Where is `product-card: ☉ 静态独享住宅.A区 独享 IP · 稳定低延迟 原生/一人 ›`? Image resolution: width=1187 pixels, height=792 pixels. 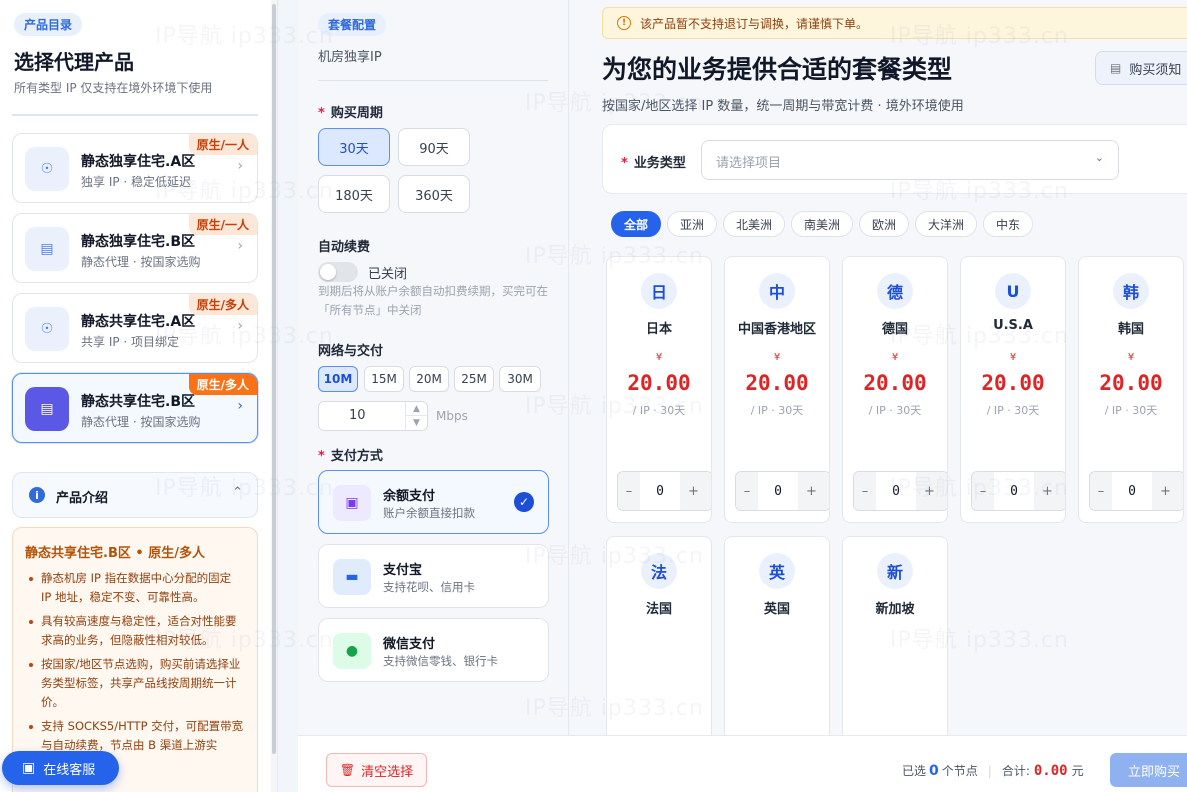 product-card: ☉ 静态独享住宅.A区 独享 IP · 稳定低延迟 原生/一人 › is located at coordinates (135, 168).